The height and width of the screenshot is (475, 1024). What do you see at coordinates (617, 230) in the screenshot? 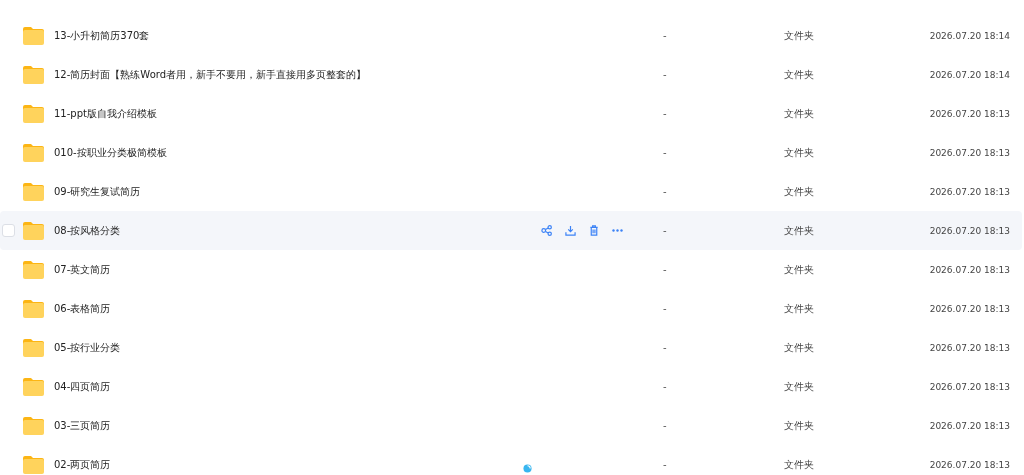
I see `more-icon` at bounding box center [617, 230].